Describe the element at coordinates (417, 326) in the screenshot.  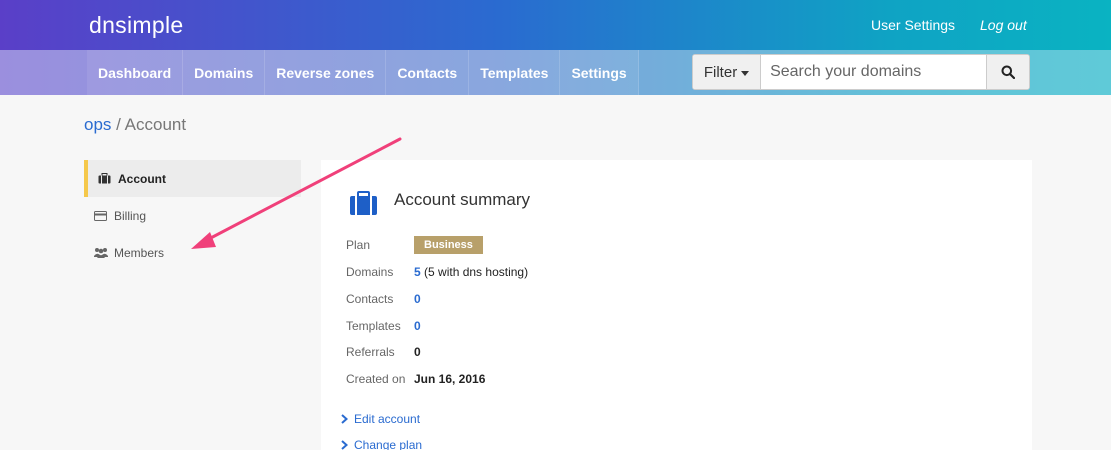
I see `templates-count-link: 0` at that location.